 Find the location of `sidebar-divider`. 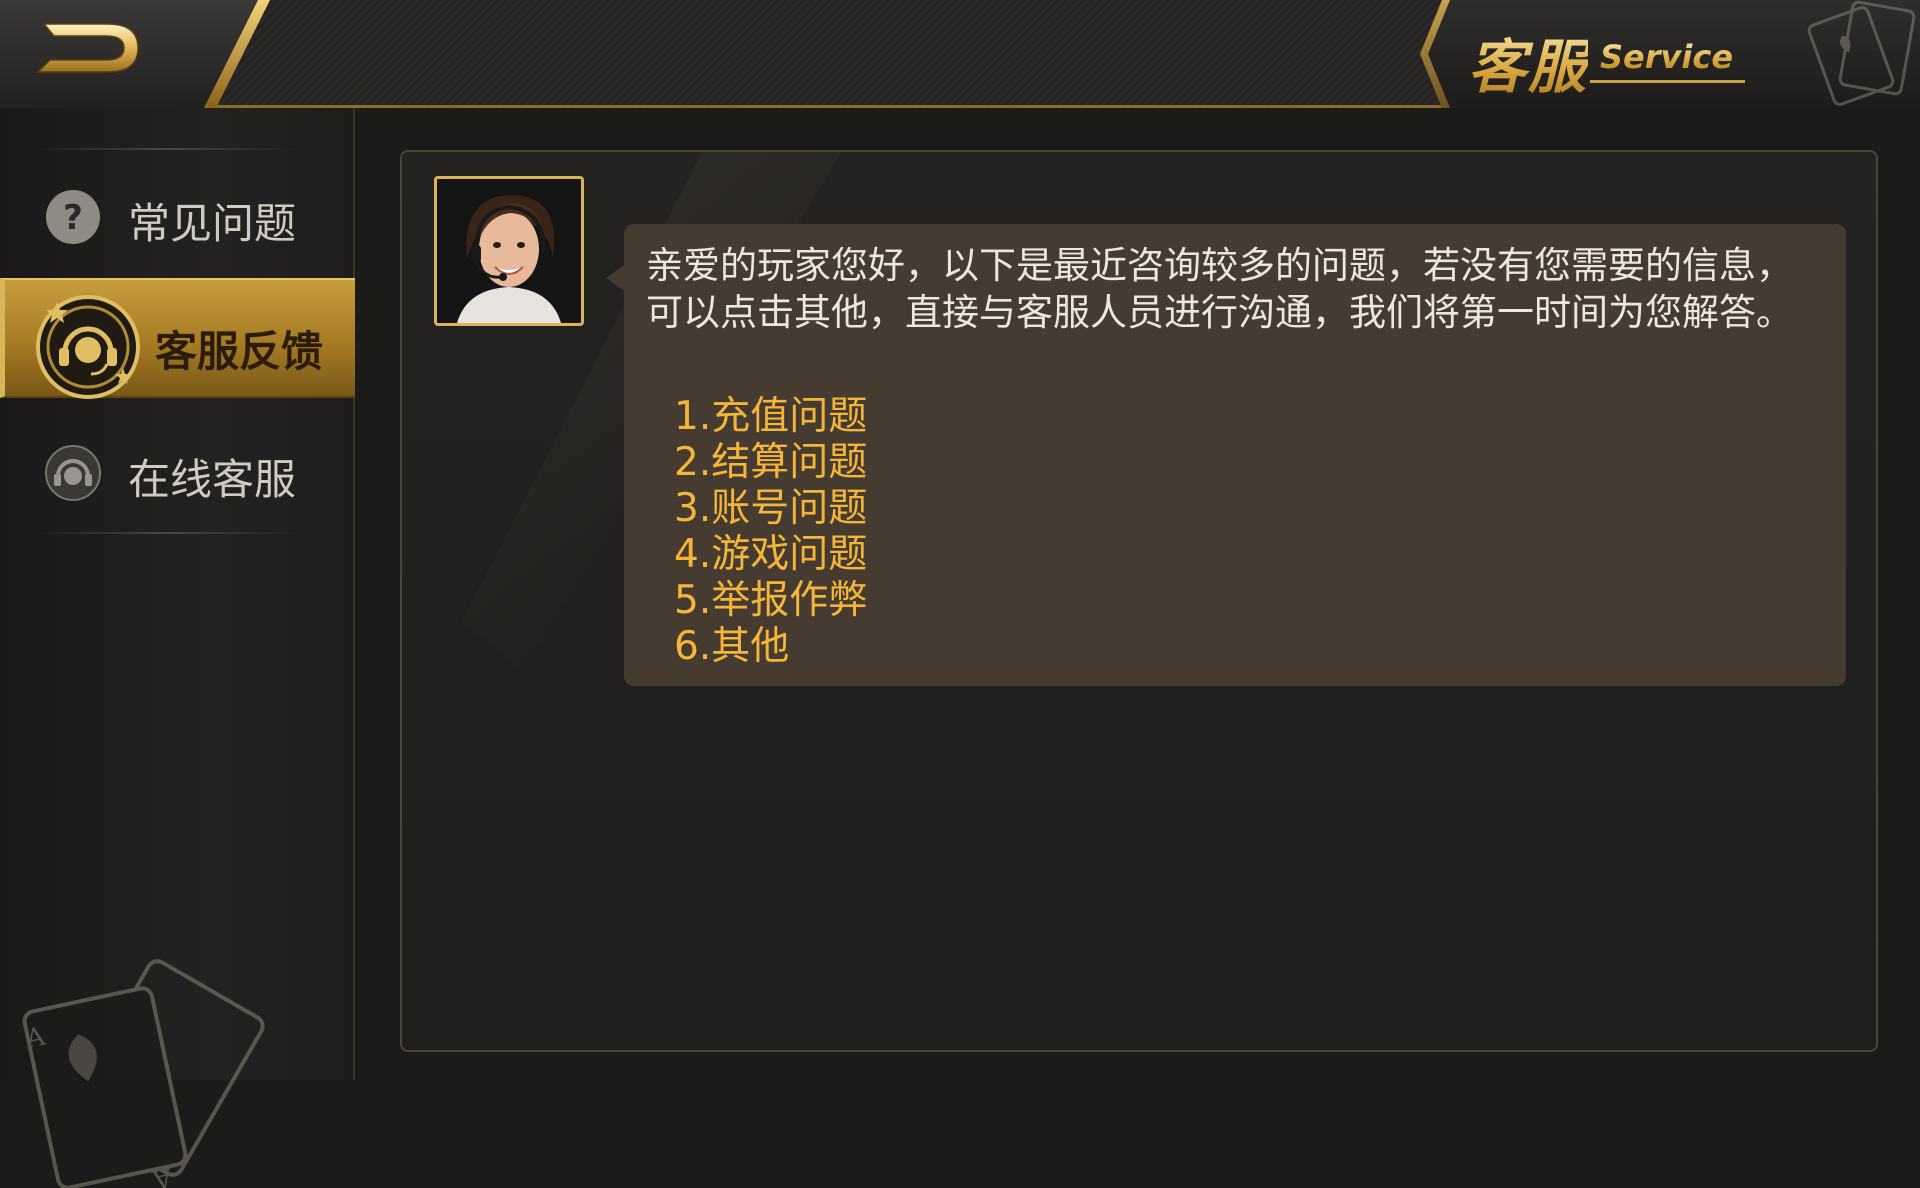

sidebar-divider is located at coordinates (168, 533).